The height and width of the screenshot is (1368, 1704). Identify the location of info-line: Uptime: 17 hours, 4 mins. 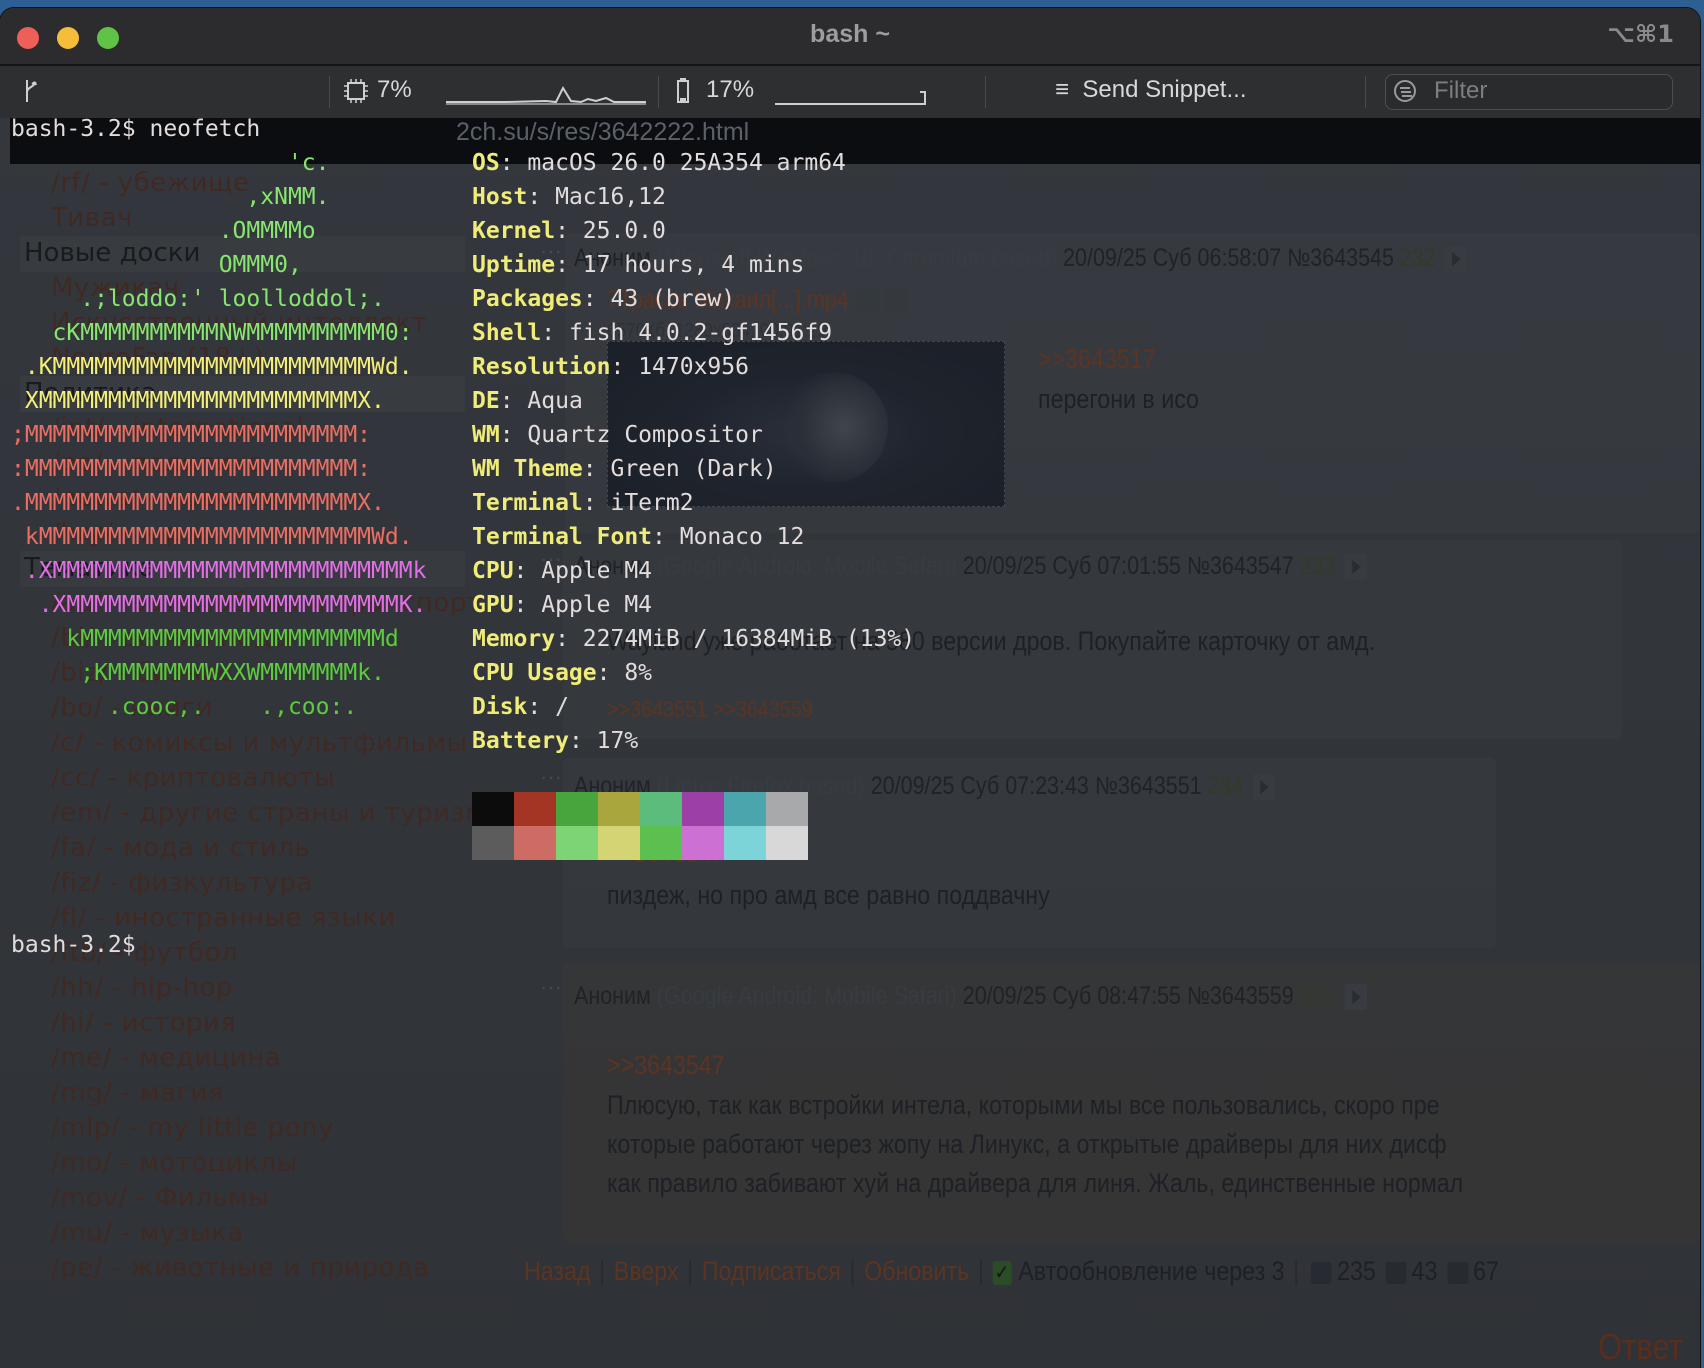
(638, 265).